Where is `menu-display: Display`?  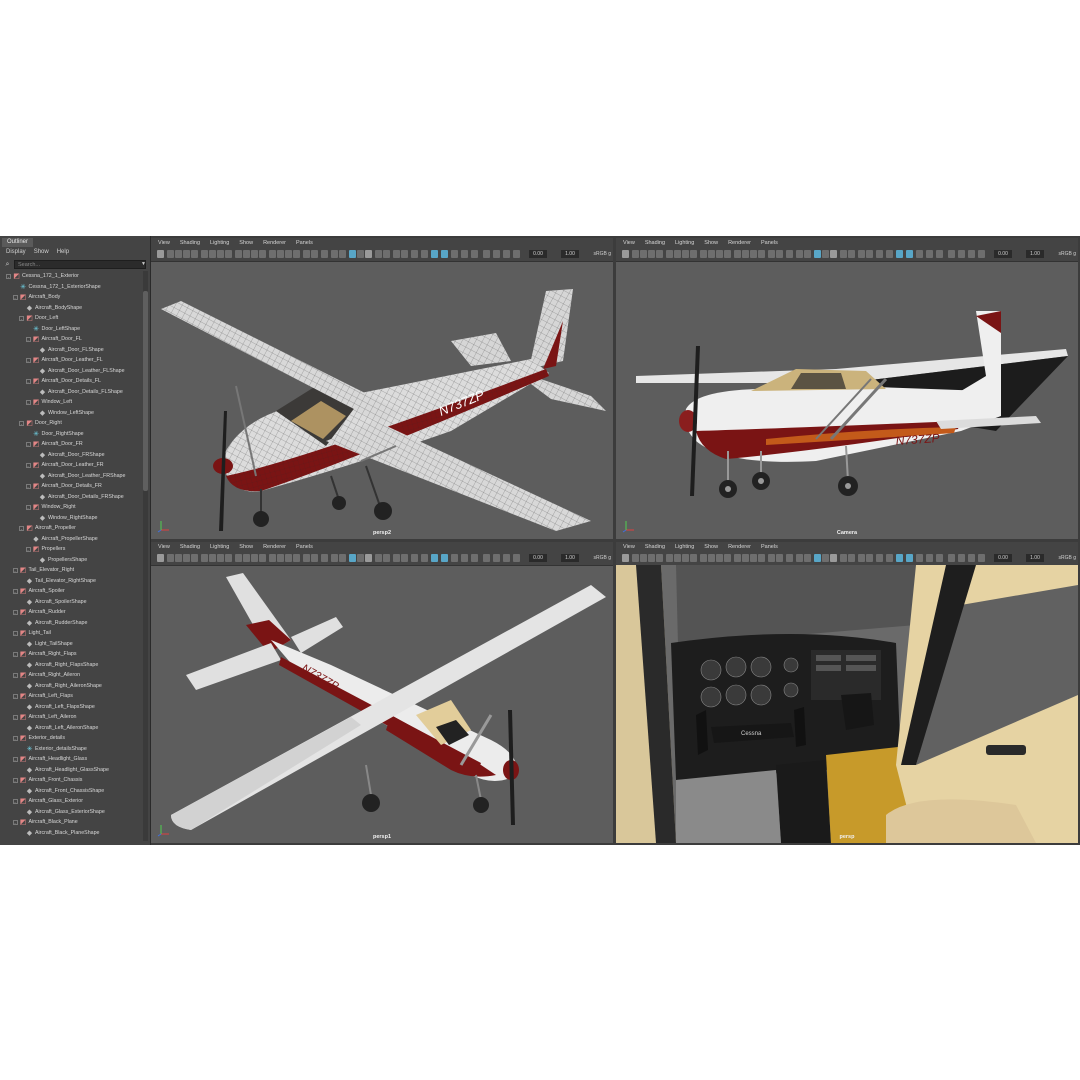
menu-display: Display is located at coordinates (16, 252).